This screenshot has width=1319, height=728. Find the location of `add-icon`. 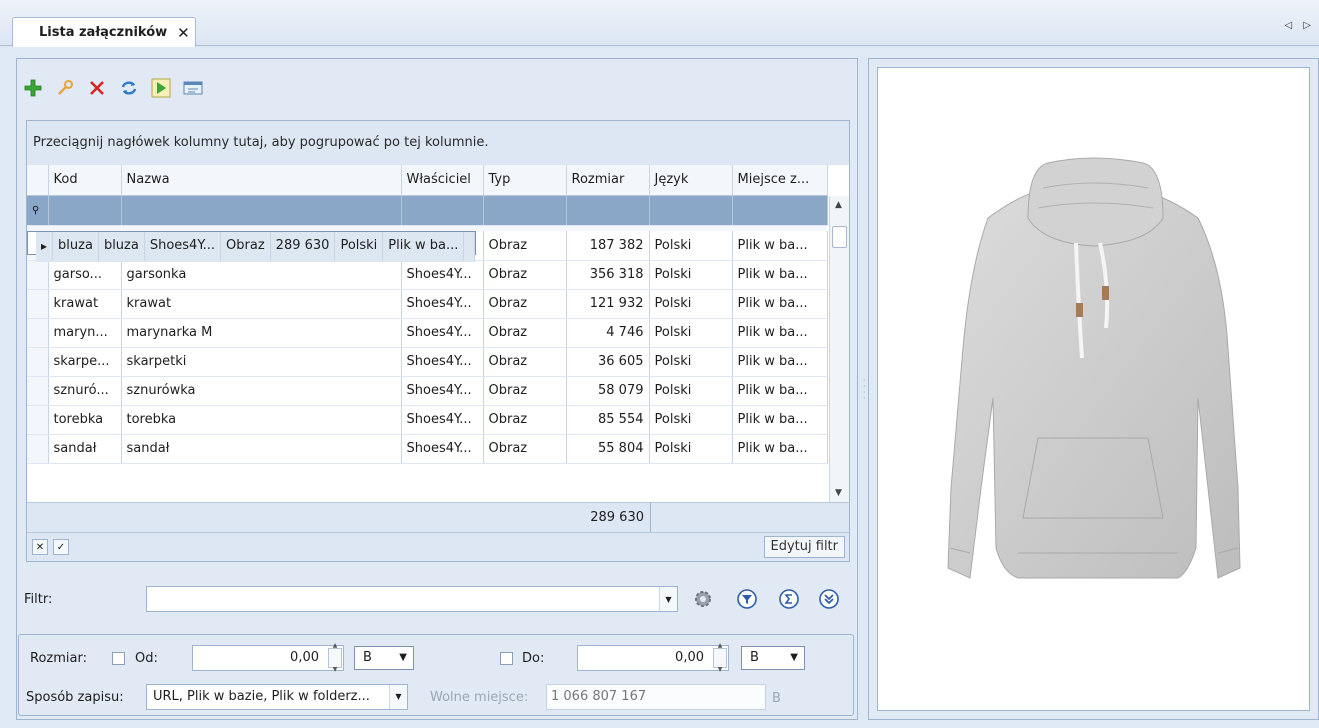

add-icon is located at coordinates (33, 88).